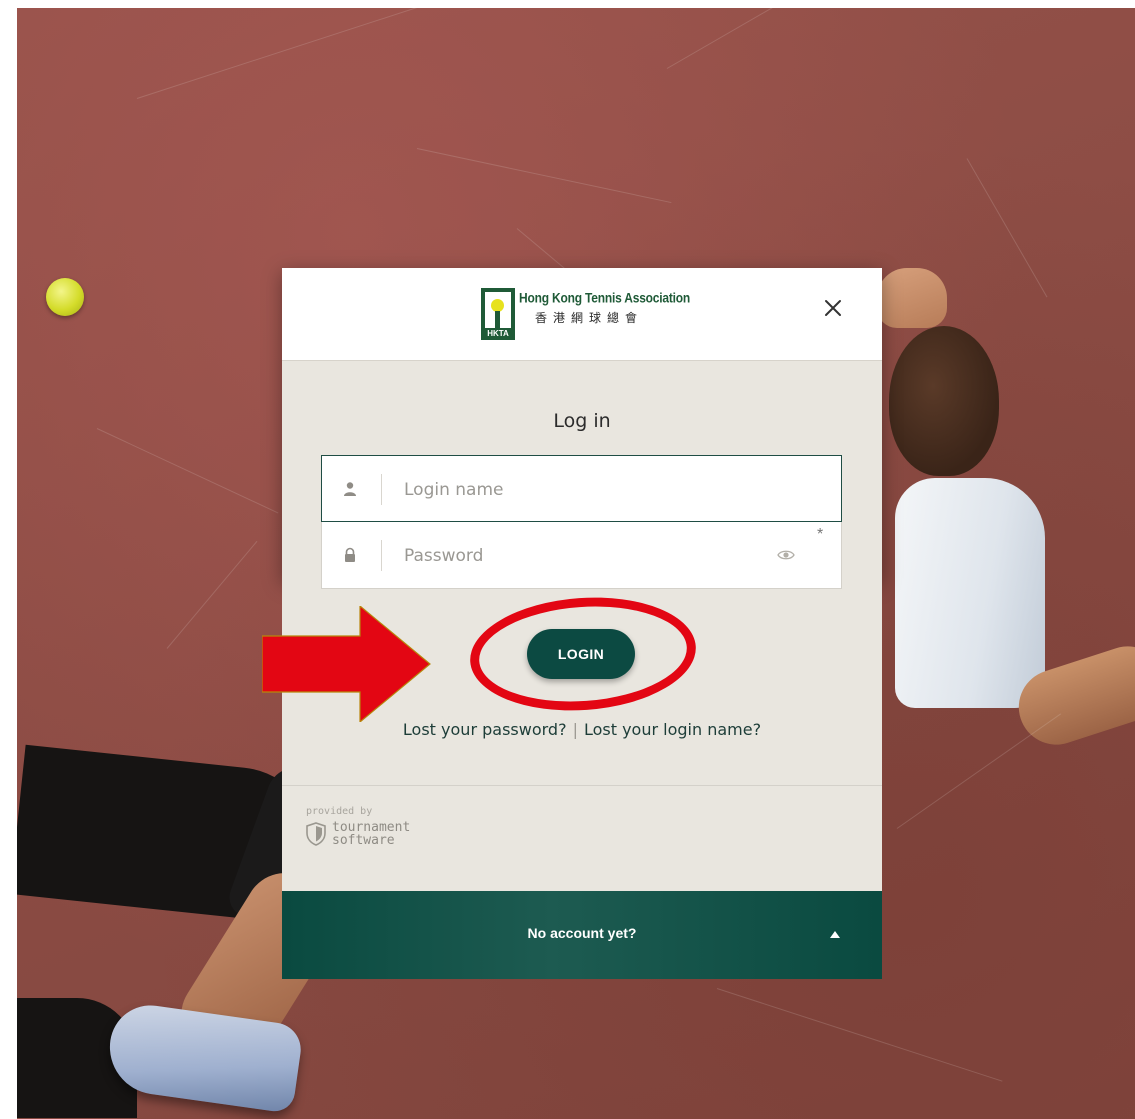 This screenshot has width=1135, height=1119. Describe the element at coordinates (65, 297) in the screenshot. I see `tennis-ball` at that location.